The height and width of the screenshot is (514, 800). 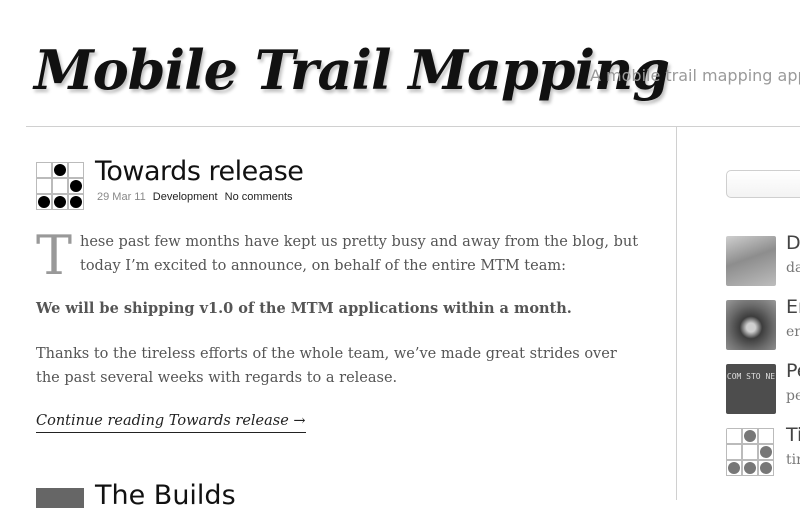 What do you see at coordinates (60, 498) in the screenshot?
I see `post2-avatar-icon` at bounding box center [60, 498].